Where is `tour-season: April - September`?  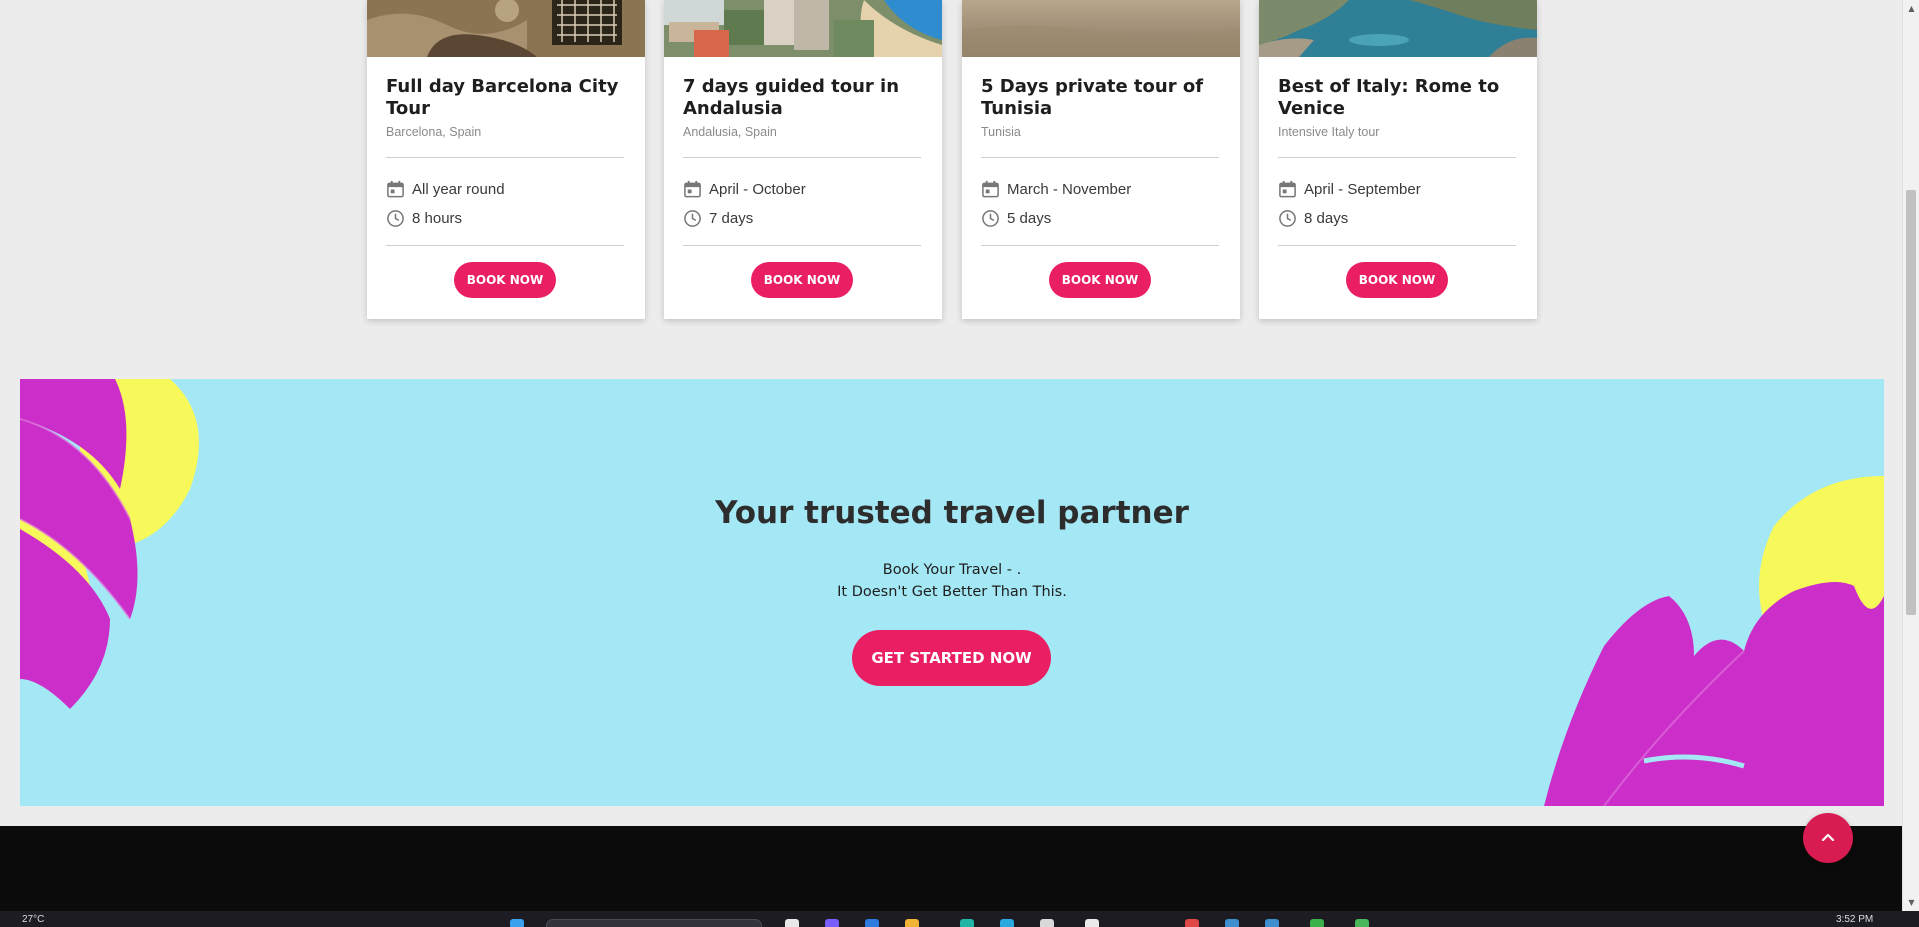
tour-season: April - September is located at coordinates (1349, 189).